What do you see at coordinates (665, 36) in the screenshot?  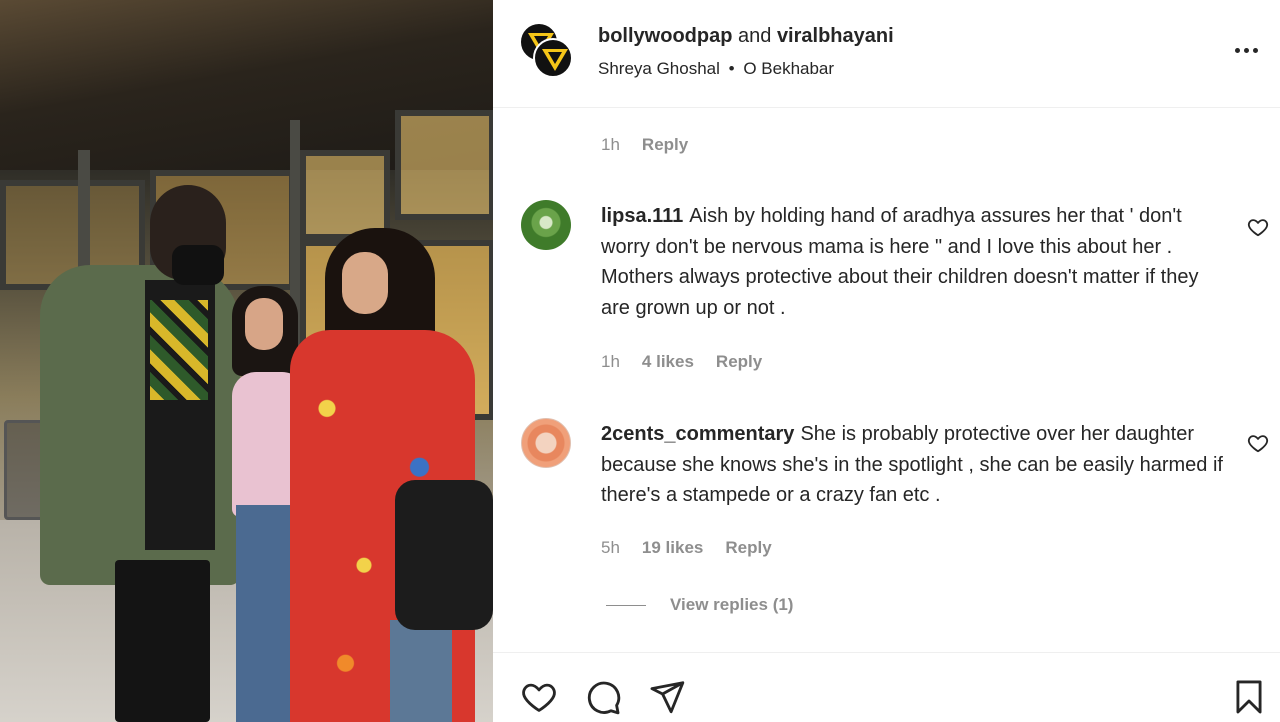 I see `owner-username-link: bollywoodpap` at bounding box center [665, 36].